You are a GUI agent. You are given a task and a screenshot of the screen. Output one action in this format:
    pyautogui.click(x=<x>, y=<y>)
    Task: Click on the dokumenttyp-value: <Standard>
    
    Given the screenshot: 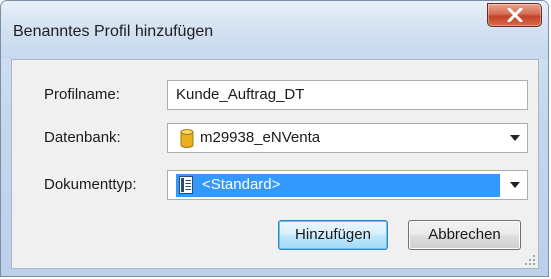 What is the action you would take?
    pyautogui.click(x=241, y=184)
    